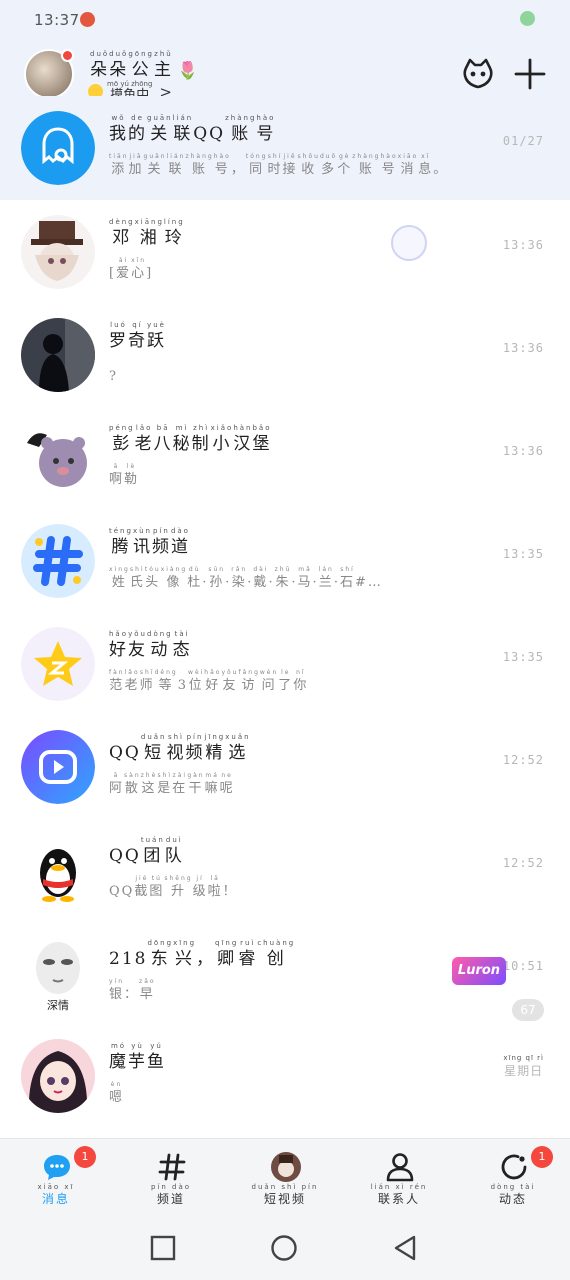 The width and height of the screenshot is (570, 1280). Describe the element at coordinates (230, 681) in the screenshot. I see `char-with-pinyin: yǒu 友` at that location.